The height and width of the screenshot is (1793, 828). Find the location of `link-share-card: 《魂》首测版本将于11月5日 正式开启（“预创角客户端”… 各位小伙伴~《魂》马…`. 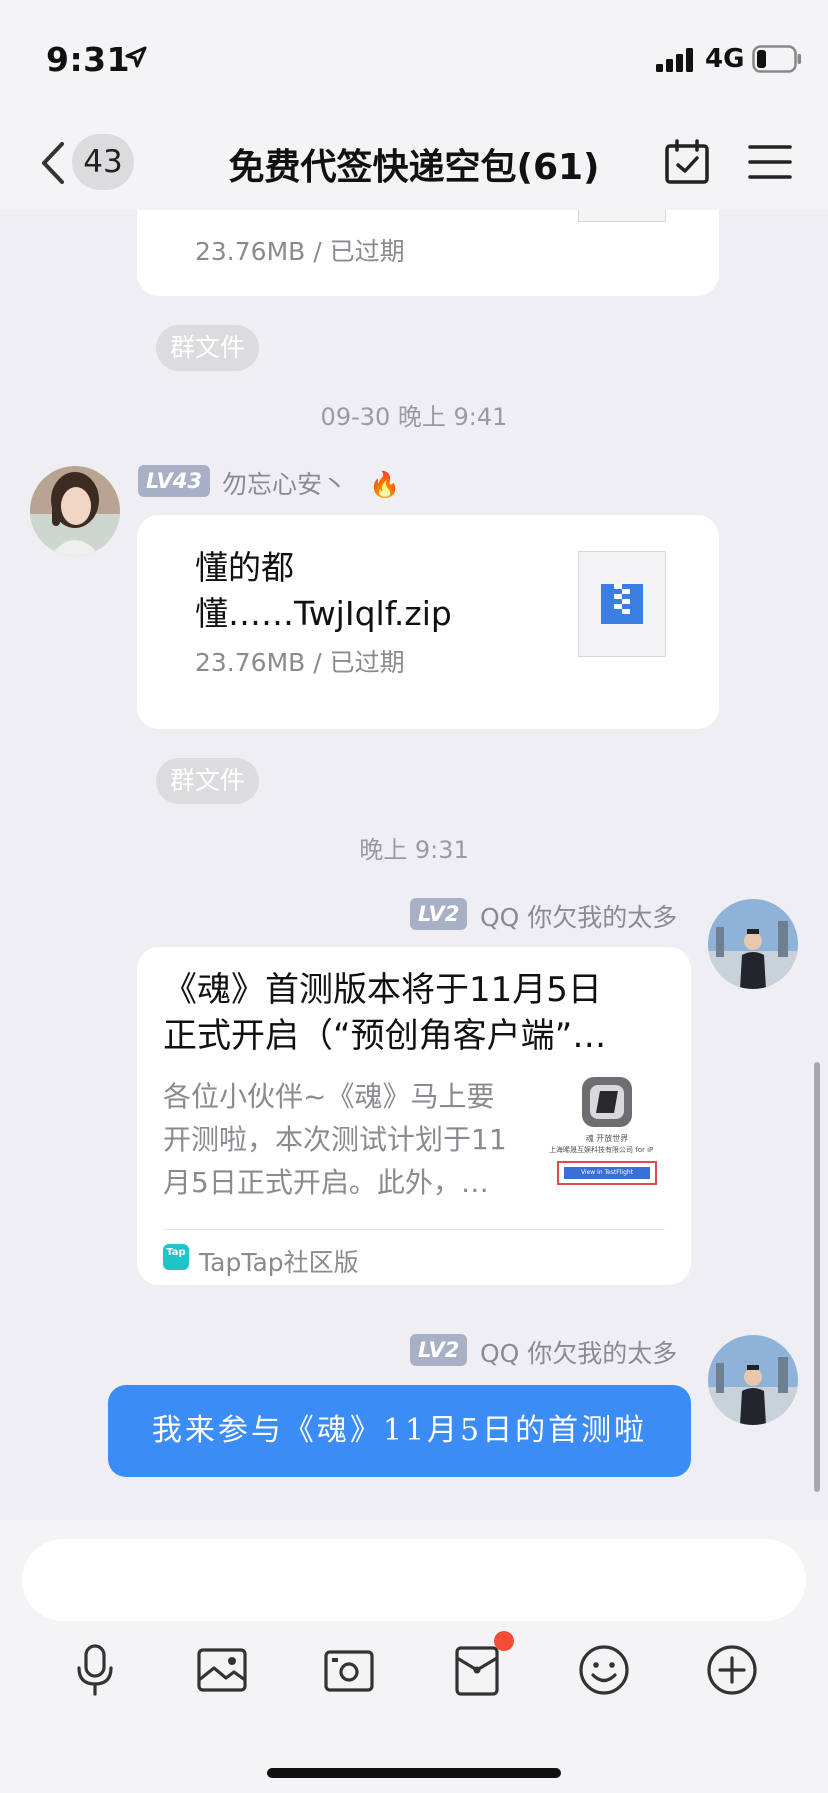

link-share-card: 《魂》首测版本将于11月5日 正式开启（“预创角客户端”… 各位小伙伴~《魂》马… is located at coordinates (414, 1116).